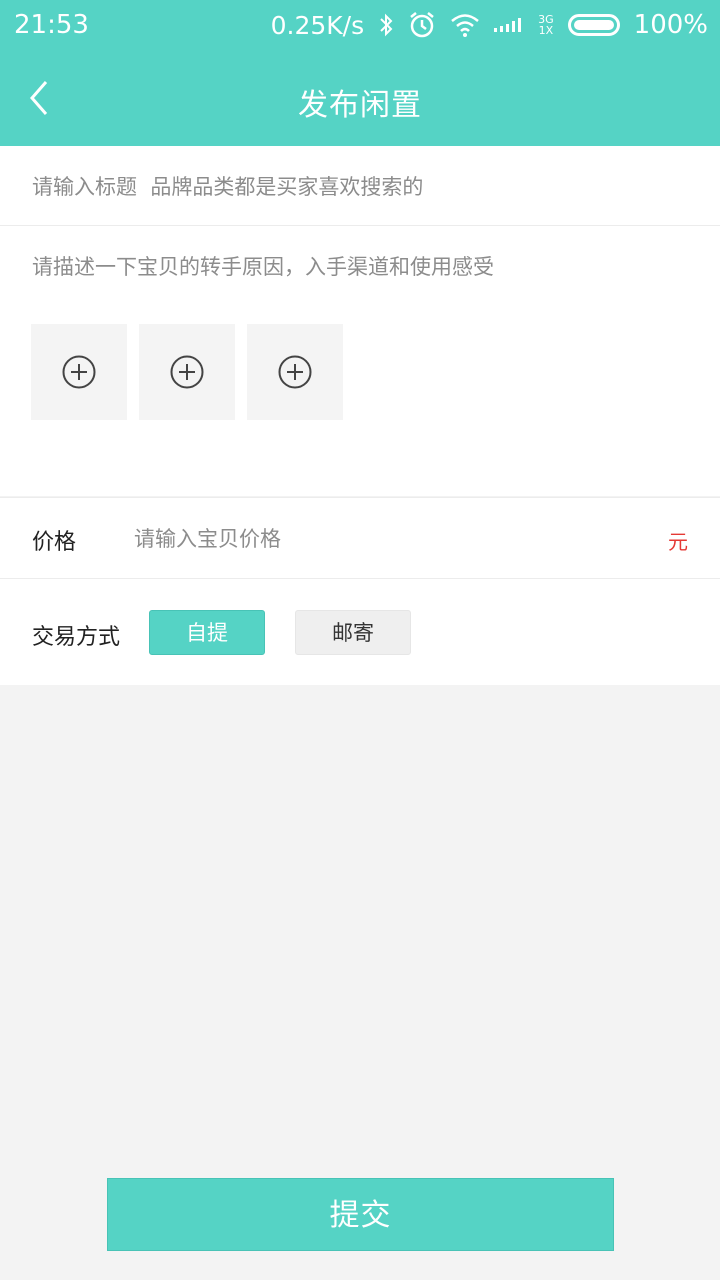 This screenshot has height=1280, width=720. I want to click on nav-bar: 发布闲置, so click(360, 98).